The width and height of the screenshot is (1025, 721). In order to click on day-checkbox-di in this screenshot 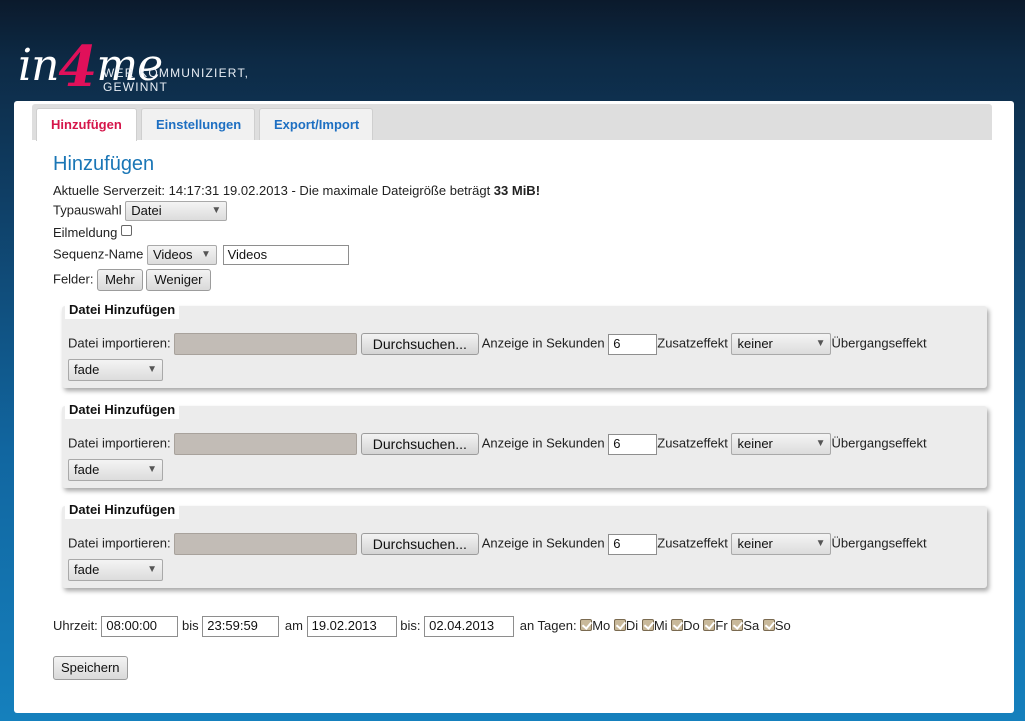, I will do `click(619, 624)`.